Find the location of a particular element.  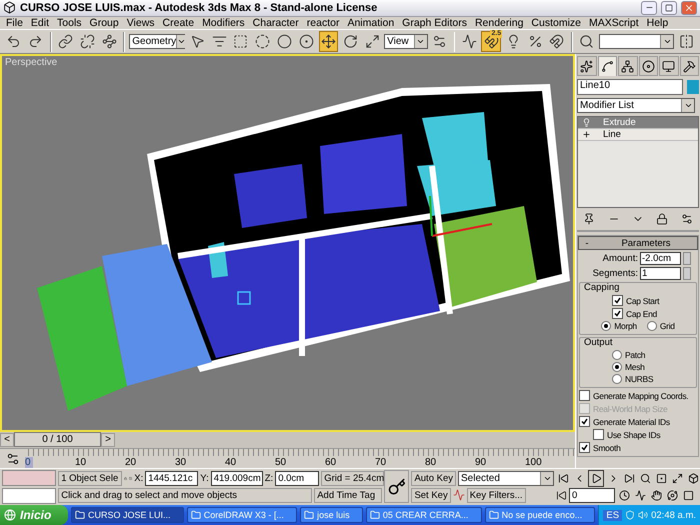

modifier-item: Line is located at coordinates (638, 135).